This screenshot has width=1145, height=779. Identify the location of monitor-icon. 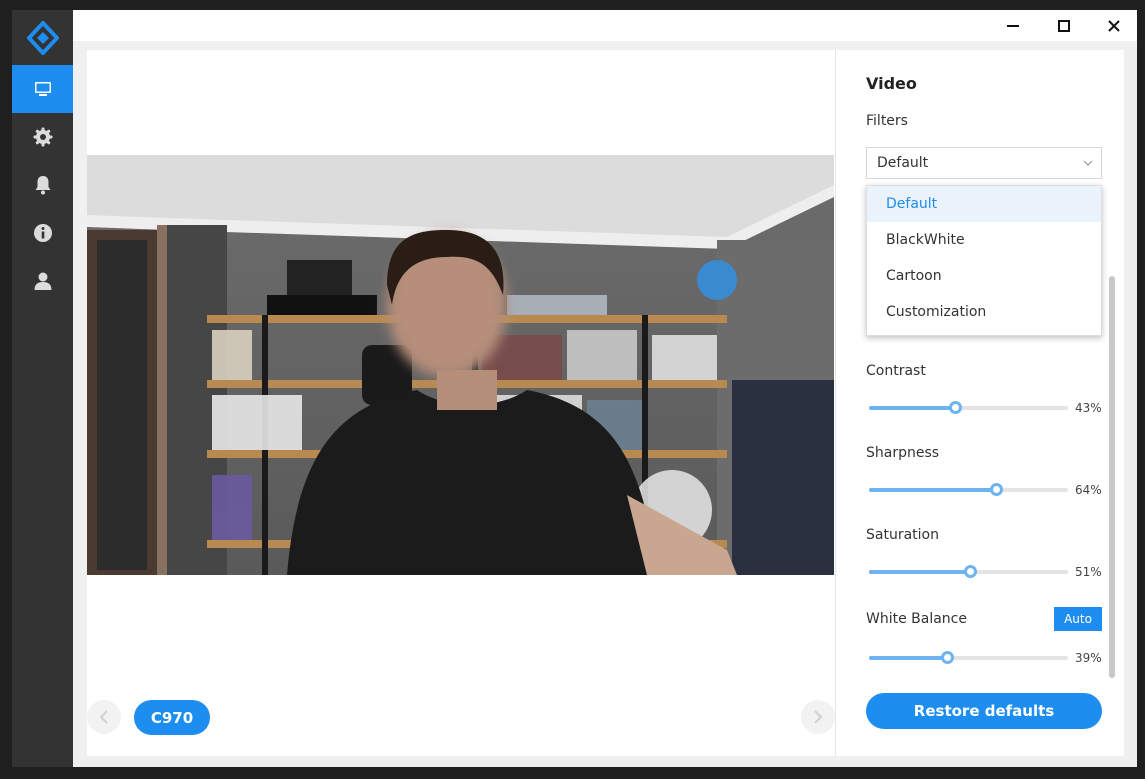
(42, 89).